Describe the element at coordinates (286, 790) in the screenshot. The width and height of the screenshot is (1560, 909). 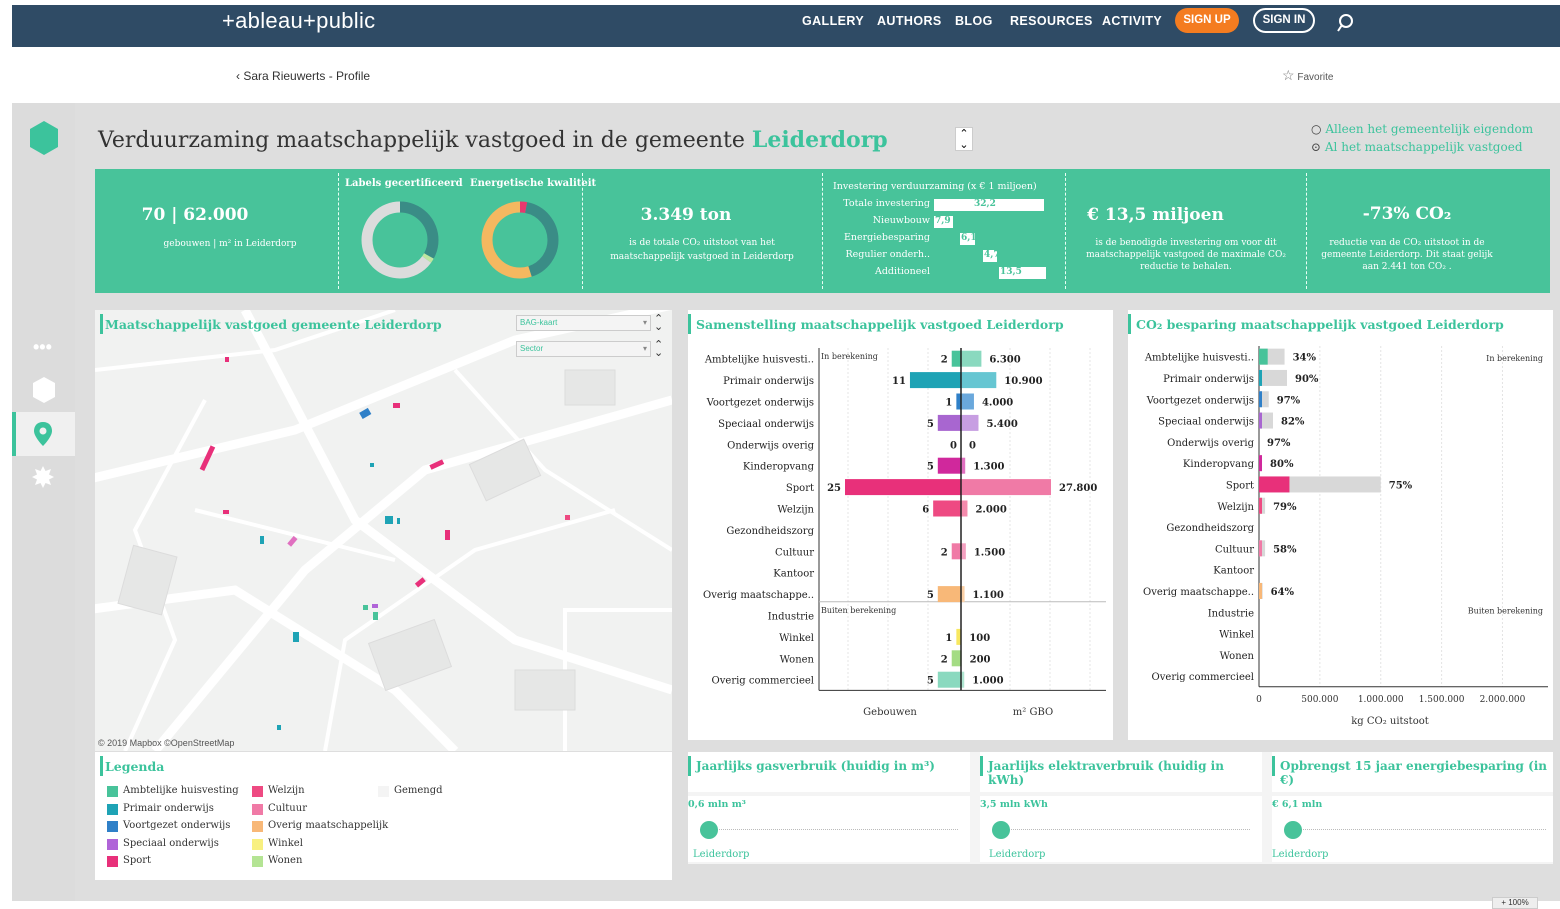
I see `legend-item-label: Welzijn` at that location.